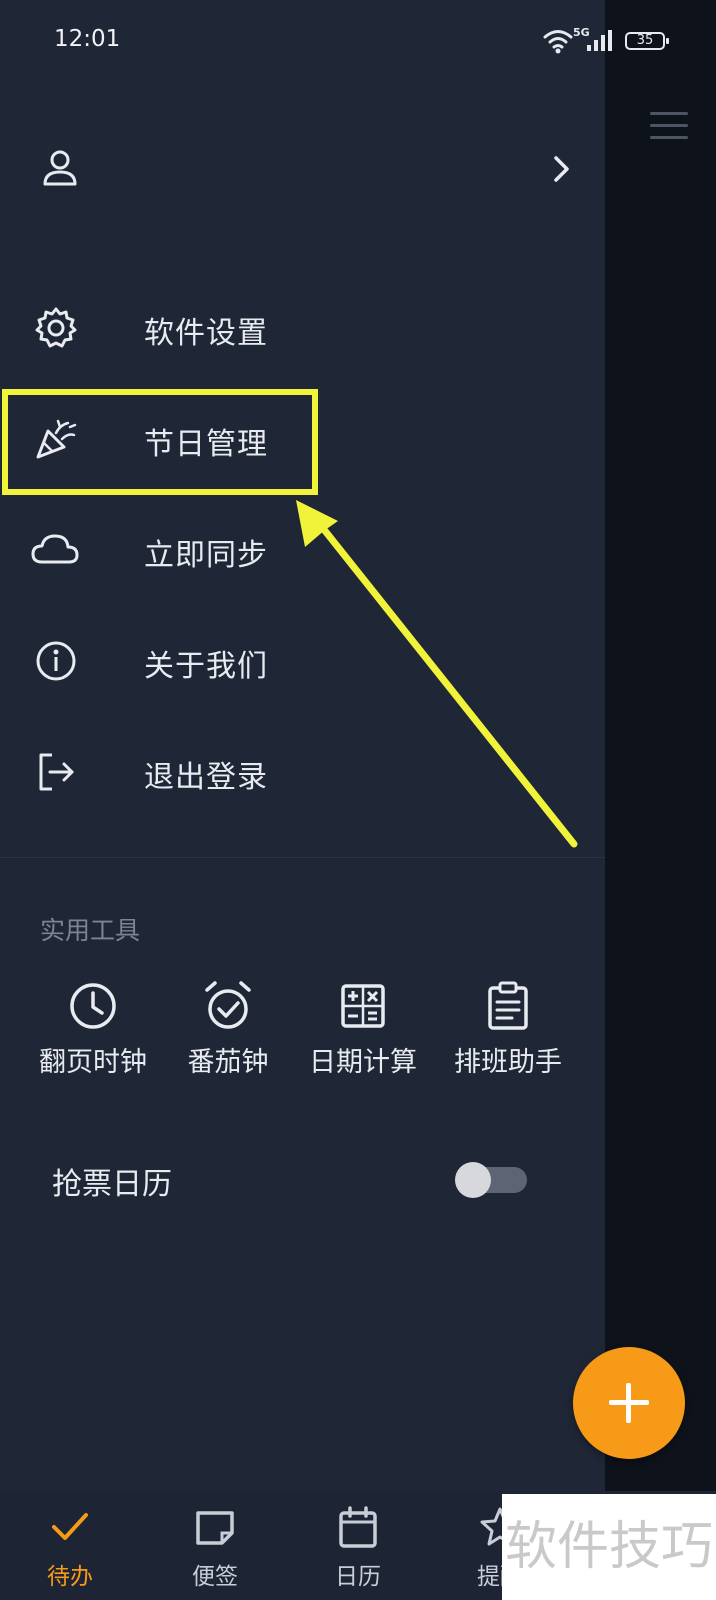 The width and height of the screenshot is (716, 1600). Describe the element at coordinates (215, 1550) in the screenshot. I see `nav-notes: 便签` at that location.